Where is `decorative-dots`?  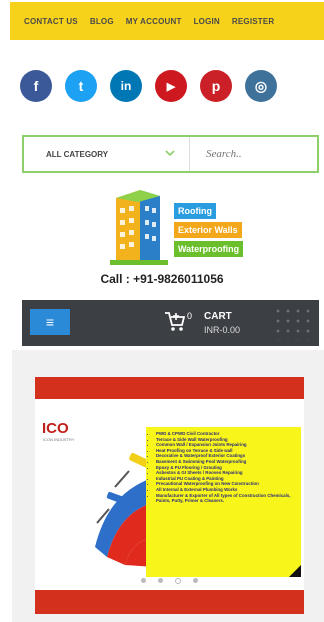
decorative-dots is located at coordinates (293, 323).